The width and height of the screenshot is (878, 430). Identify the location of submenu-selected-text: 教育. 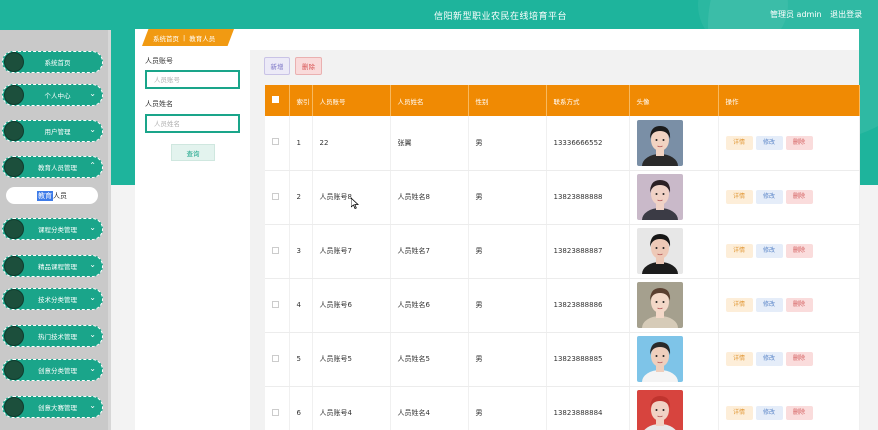
(45, 195).